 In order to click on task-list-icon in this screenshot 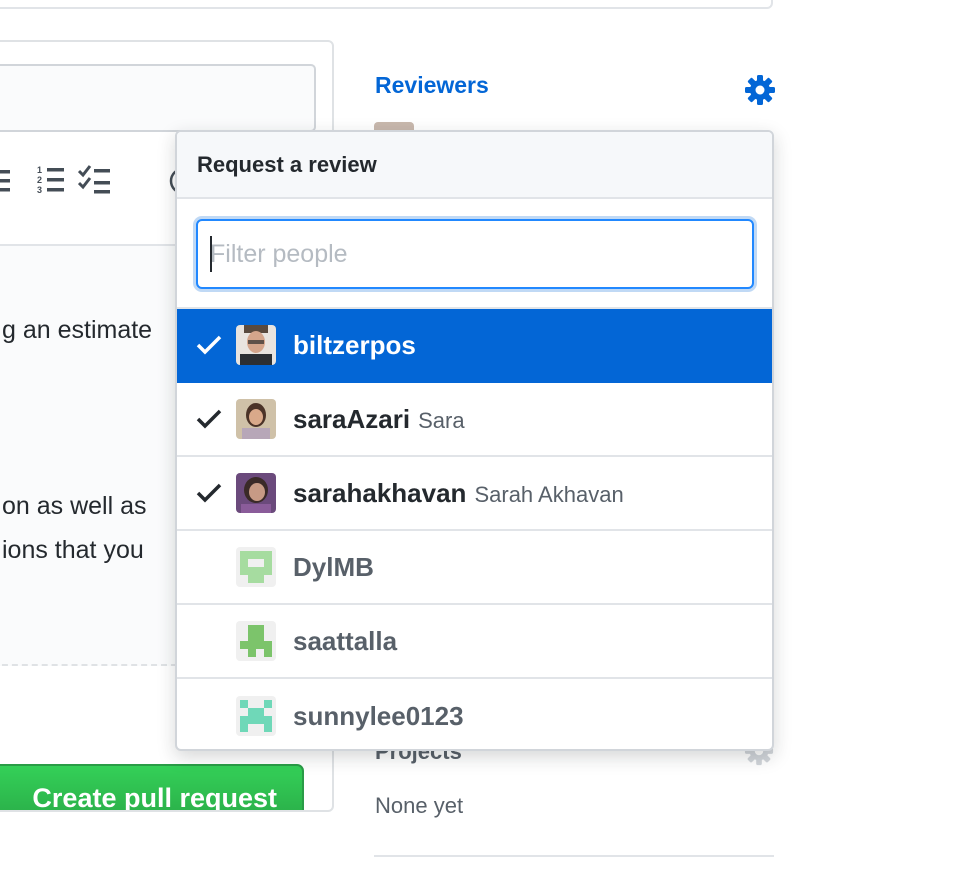, I will do `click(95, 180)`.